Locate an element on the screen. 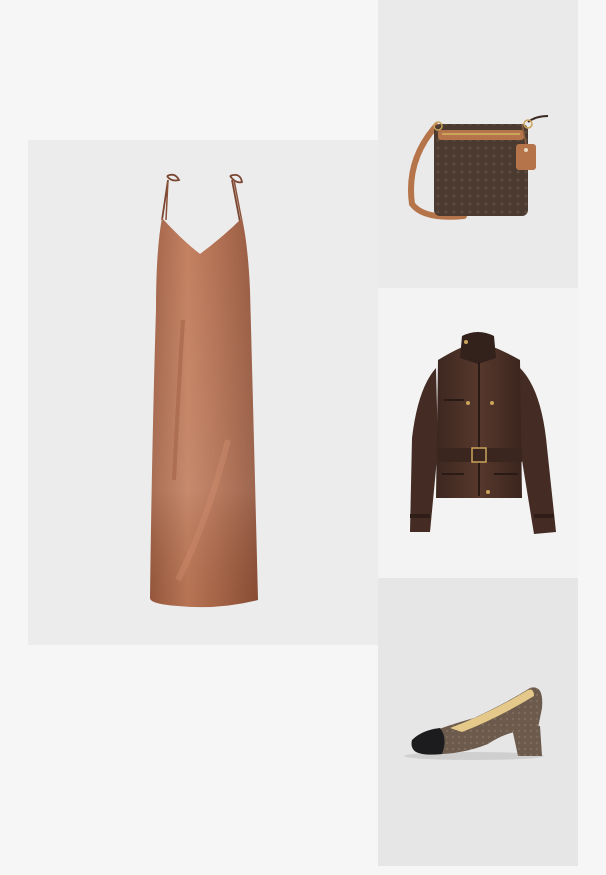 The height and width of the screenshot is (875, 606). shoe-tile is located at coordinates (478, 722).